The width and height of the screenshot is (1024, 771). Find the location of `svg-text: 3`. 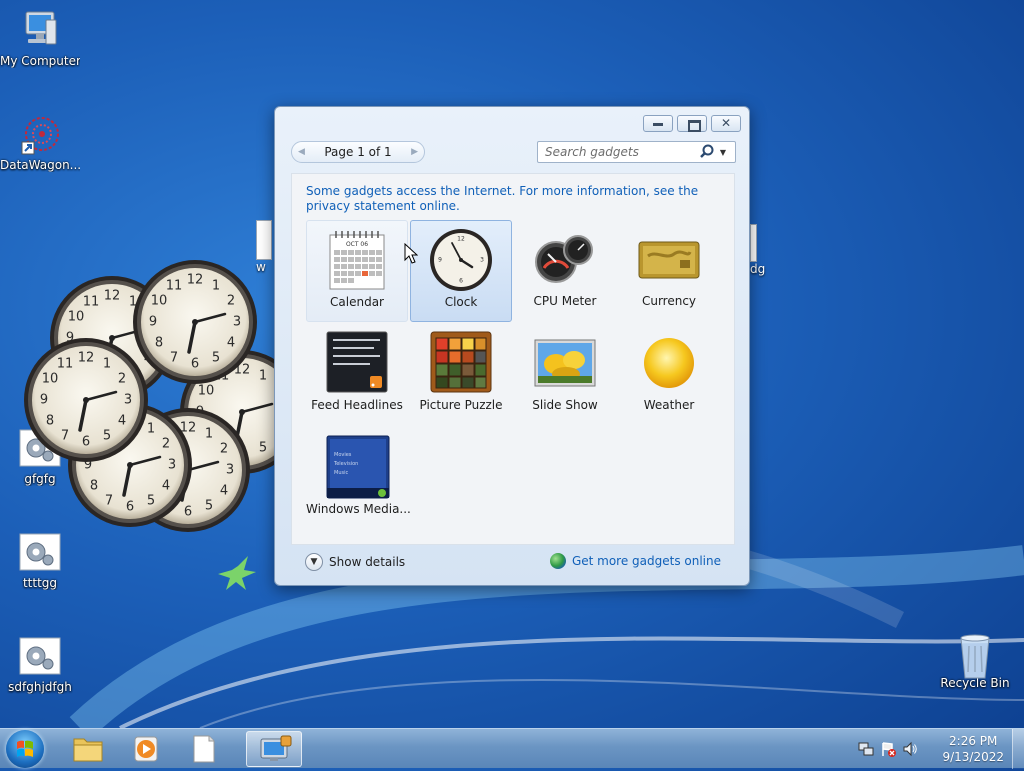

svg-text: 3 is located at coordinates (482, 260).